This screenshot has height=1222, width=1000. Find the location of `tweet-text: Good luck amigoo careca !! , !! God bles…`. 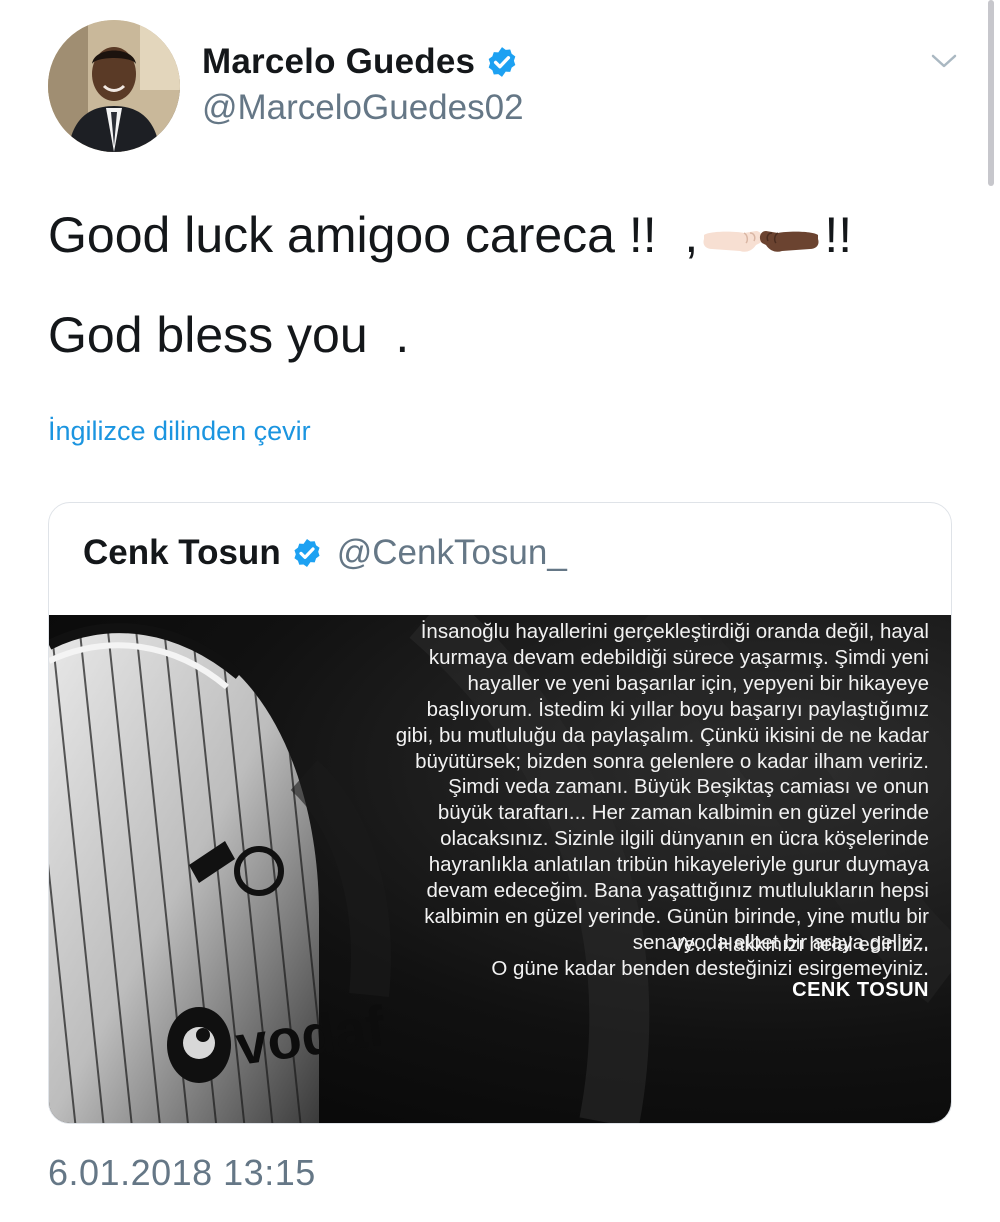

tweet-text: Good luck amigoo careca !! , !! God bles… is located at coordinates (498, 285).